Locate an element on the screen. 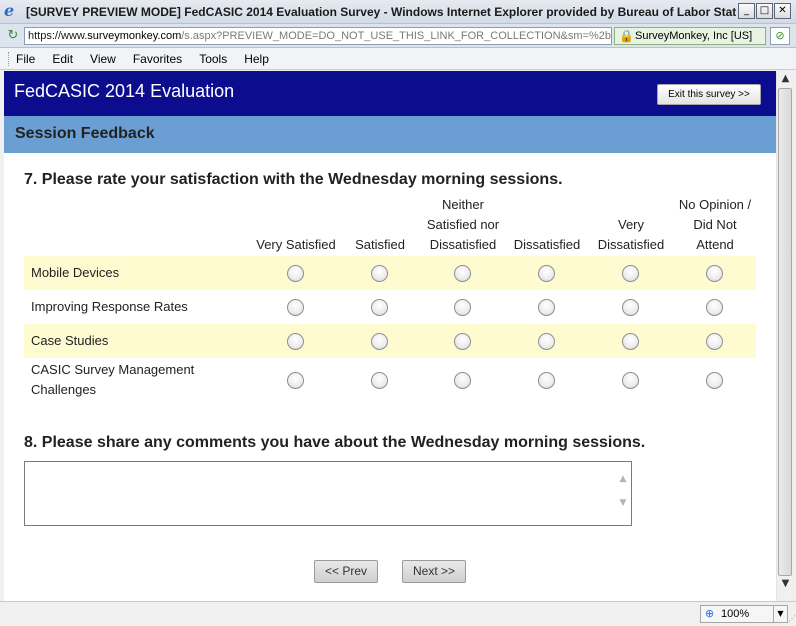  menu-tools: Tools is located at coordinates (213, 59).